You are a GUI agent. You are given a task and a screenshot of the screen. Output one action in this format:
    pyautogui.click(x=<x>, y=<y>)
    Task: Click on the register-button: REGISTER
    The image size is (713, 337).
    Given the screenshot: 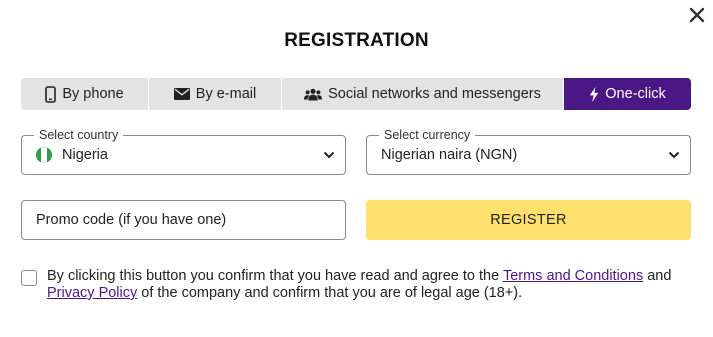 What is the action you would take?
    pyautogui.click(x=528, y=220)
    